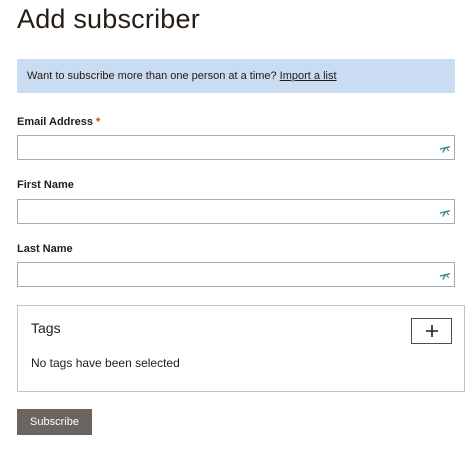 This screenshot has width=474, height=450. What do you see at coordinates (54, 422) in the screenshot?
I see `subscribe-button: Subscribe` at bounding box center [54, 422].